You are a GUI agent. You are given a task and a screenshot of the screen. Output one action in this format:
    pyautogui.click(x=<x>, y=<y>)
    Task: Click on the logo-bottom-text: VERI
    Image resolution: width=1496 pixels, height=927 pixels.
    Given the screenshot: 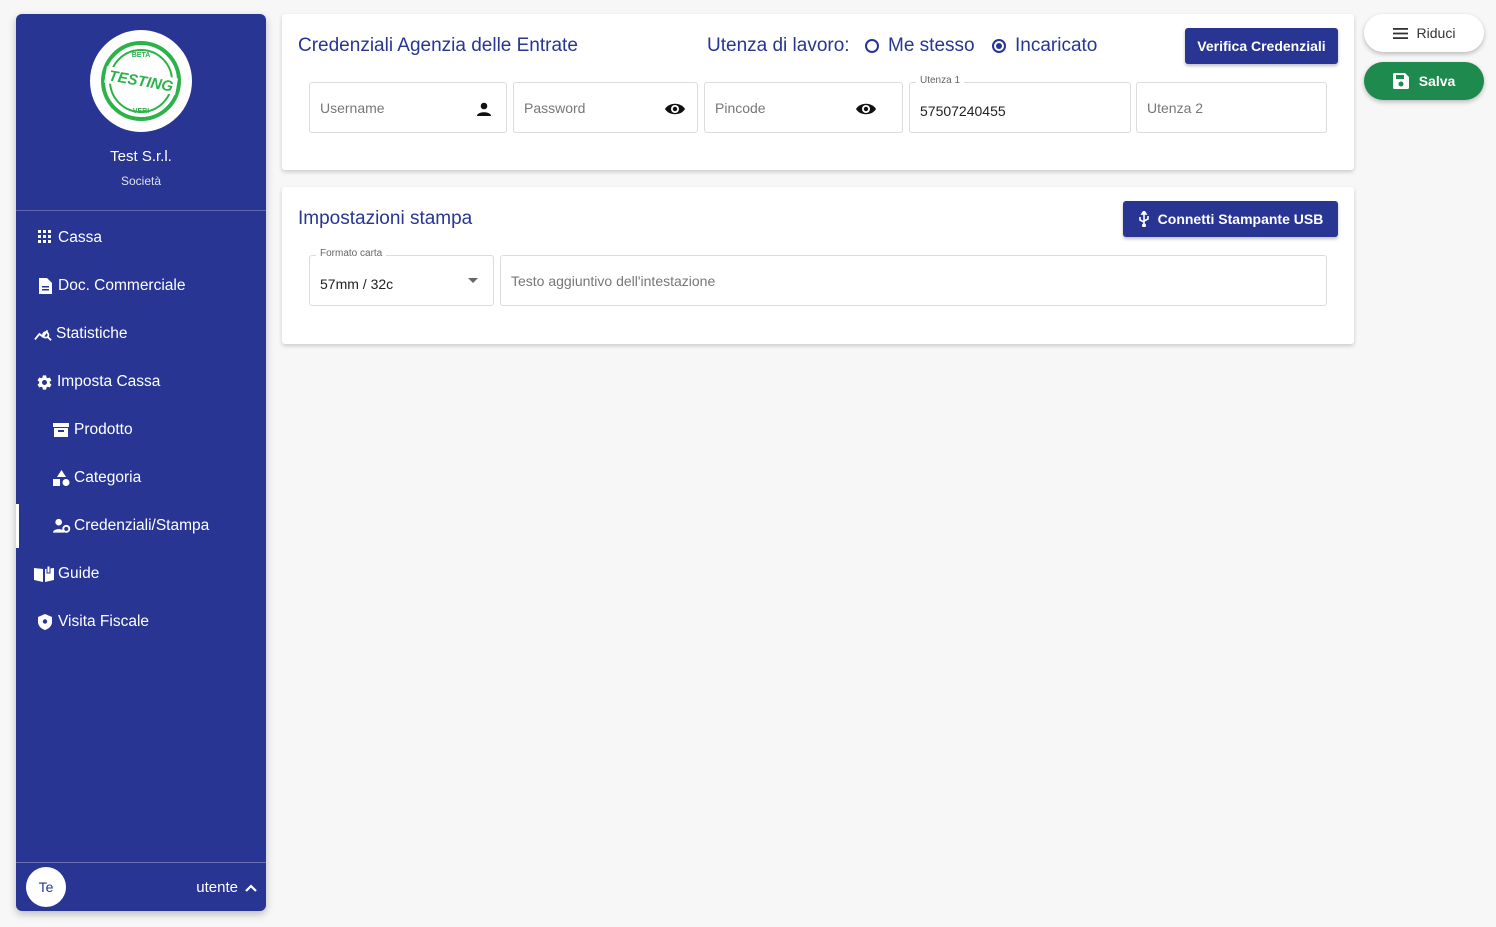 What is the action you would take?
    pyautogui.click(x=141, y=111)
    